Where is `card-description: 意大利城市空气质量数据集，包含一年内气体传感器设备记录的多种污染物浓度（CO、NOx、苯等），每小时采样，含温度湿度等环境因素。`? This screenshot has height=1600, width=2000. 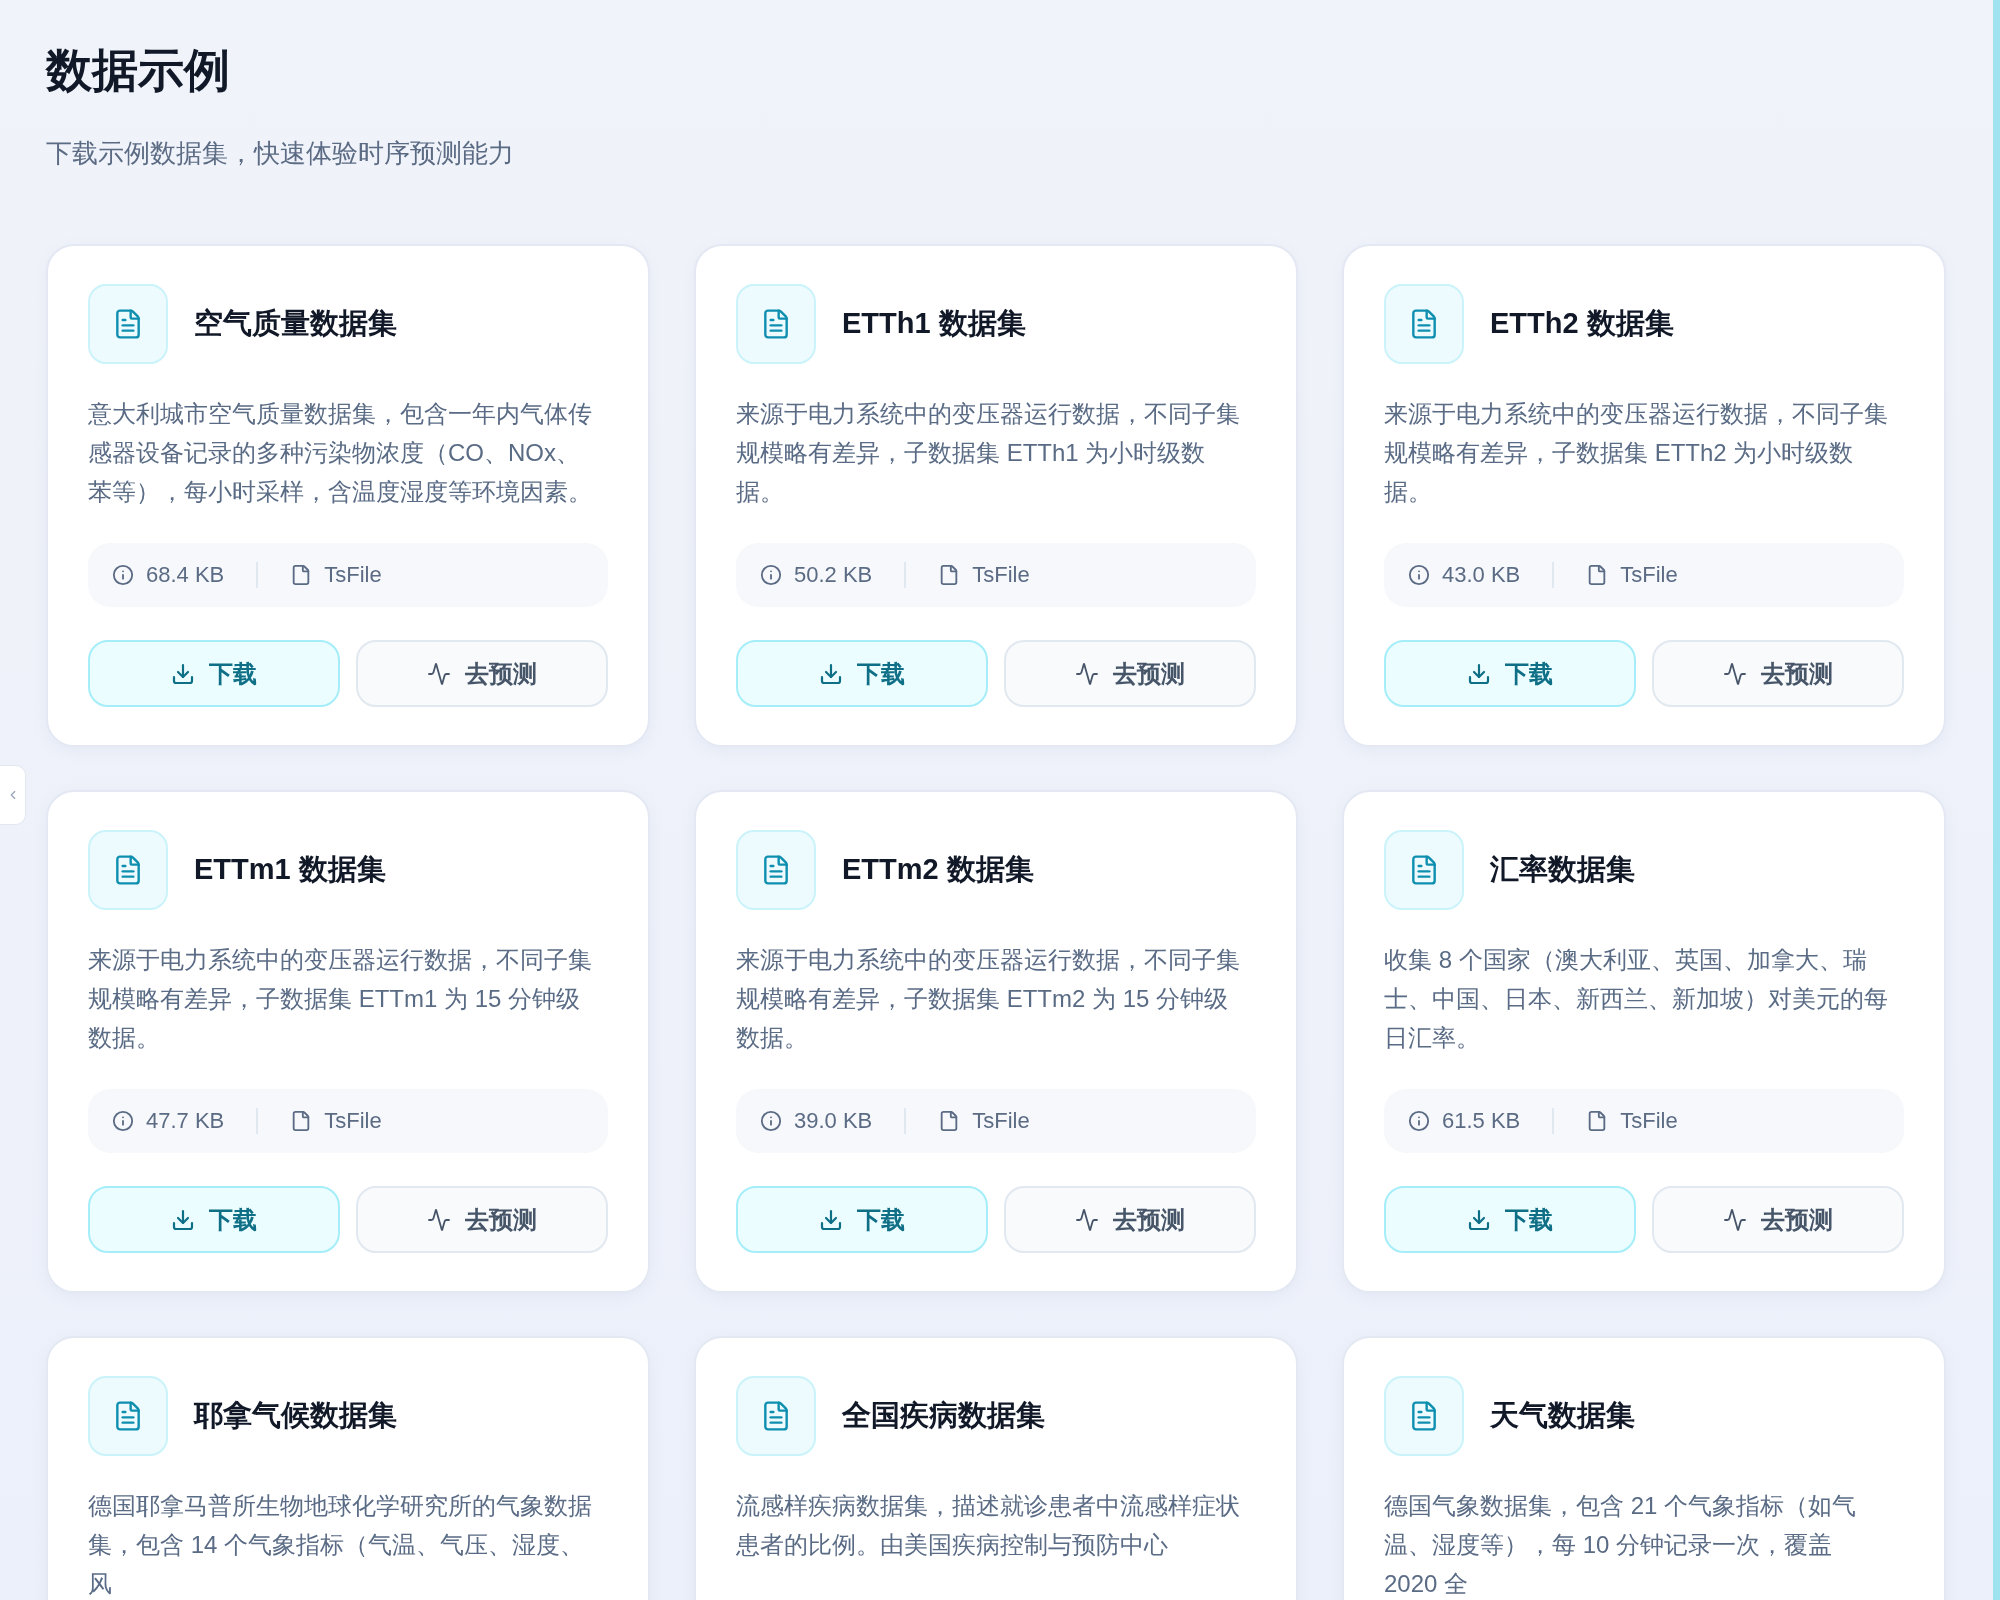 card-description: 意大利城市空气质量数据集，包含一年内气体传感器设备记录的多种污染物浓度（CO、NOx、苯等），每小时采样，含温度湿度等环境因素。 is located at coordinates (340, 453).